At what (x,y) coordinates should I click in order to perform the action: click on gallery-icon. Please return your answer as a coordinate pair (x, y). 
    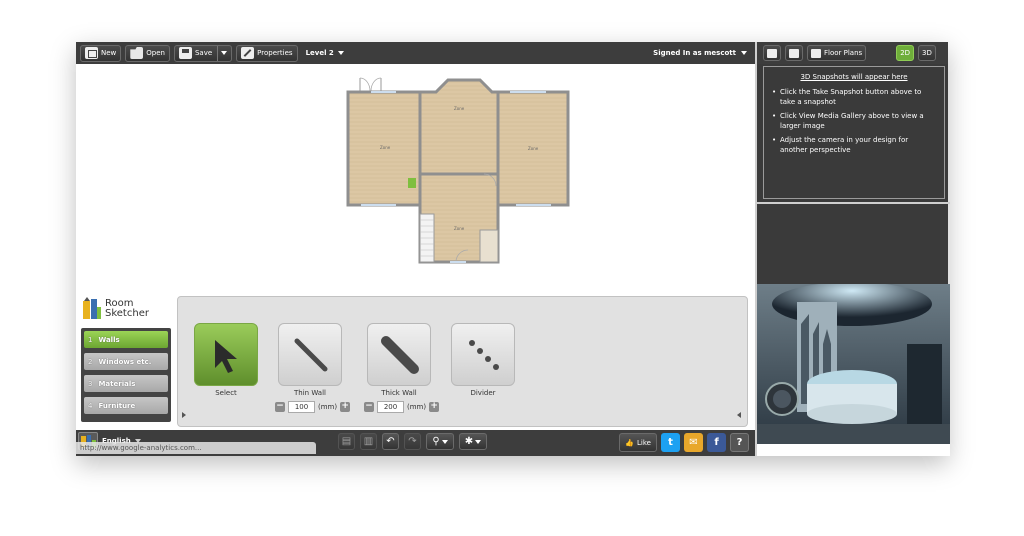
    Looking at the image, I should click on (794, 53).